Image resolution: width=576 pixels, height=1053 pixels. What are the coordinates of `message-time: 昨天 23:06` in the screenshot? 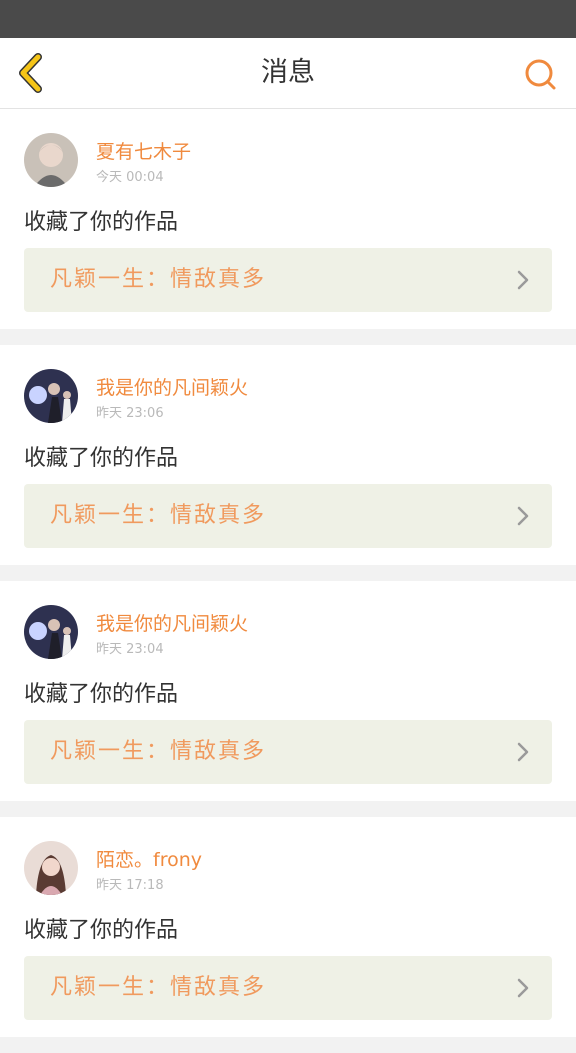 It's located at (130, 413).